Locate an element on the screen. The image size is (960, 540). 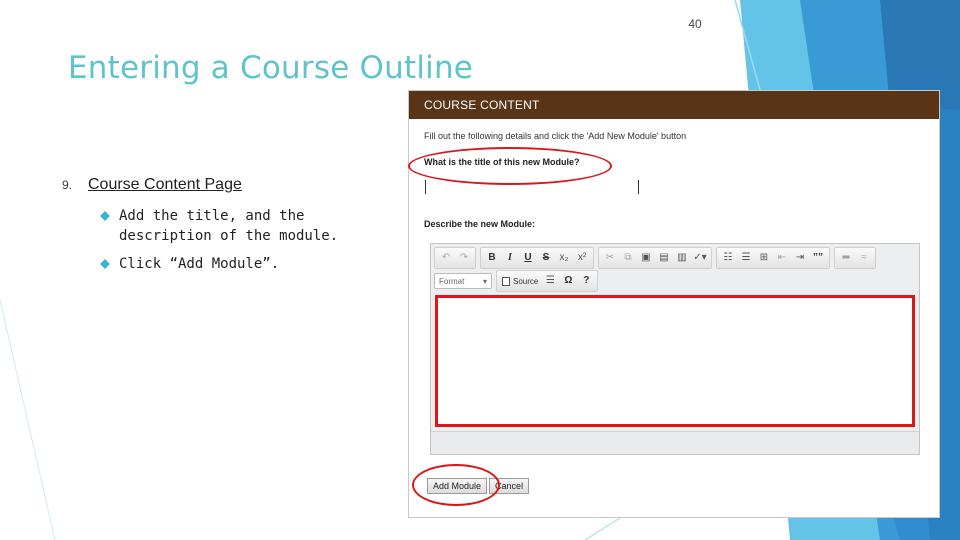
module-title-input is located at coordinates (532, 187).